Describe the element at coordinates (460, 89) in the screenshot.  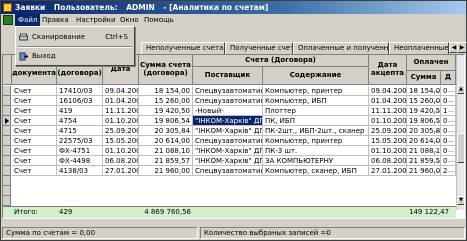
I see `scroll-up-button: ▲` at that location.